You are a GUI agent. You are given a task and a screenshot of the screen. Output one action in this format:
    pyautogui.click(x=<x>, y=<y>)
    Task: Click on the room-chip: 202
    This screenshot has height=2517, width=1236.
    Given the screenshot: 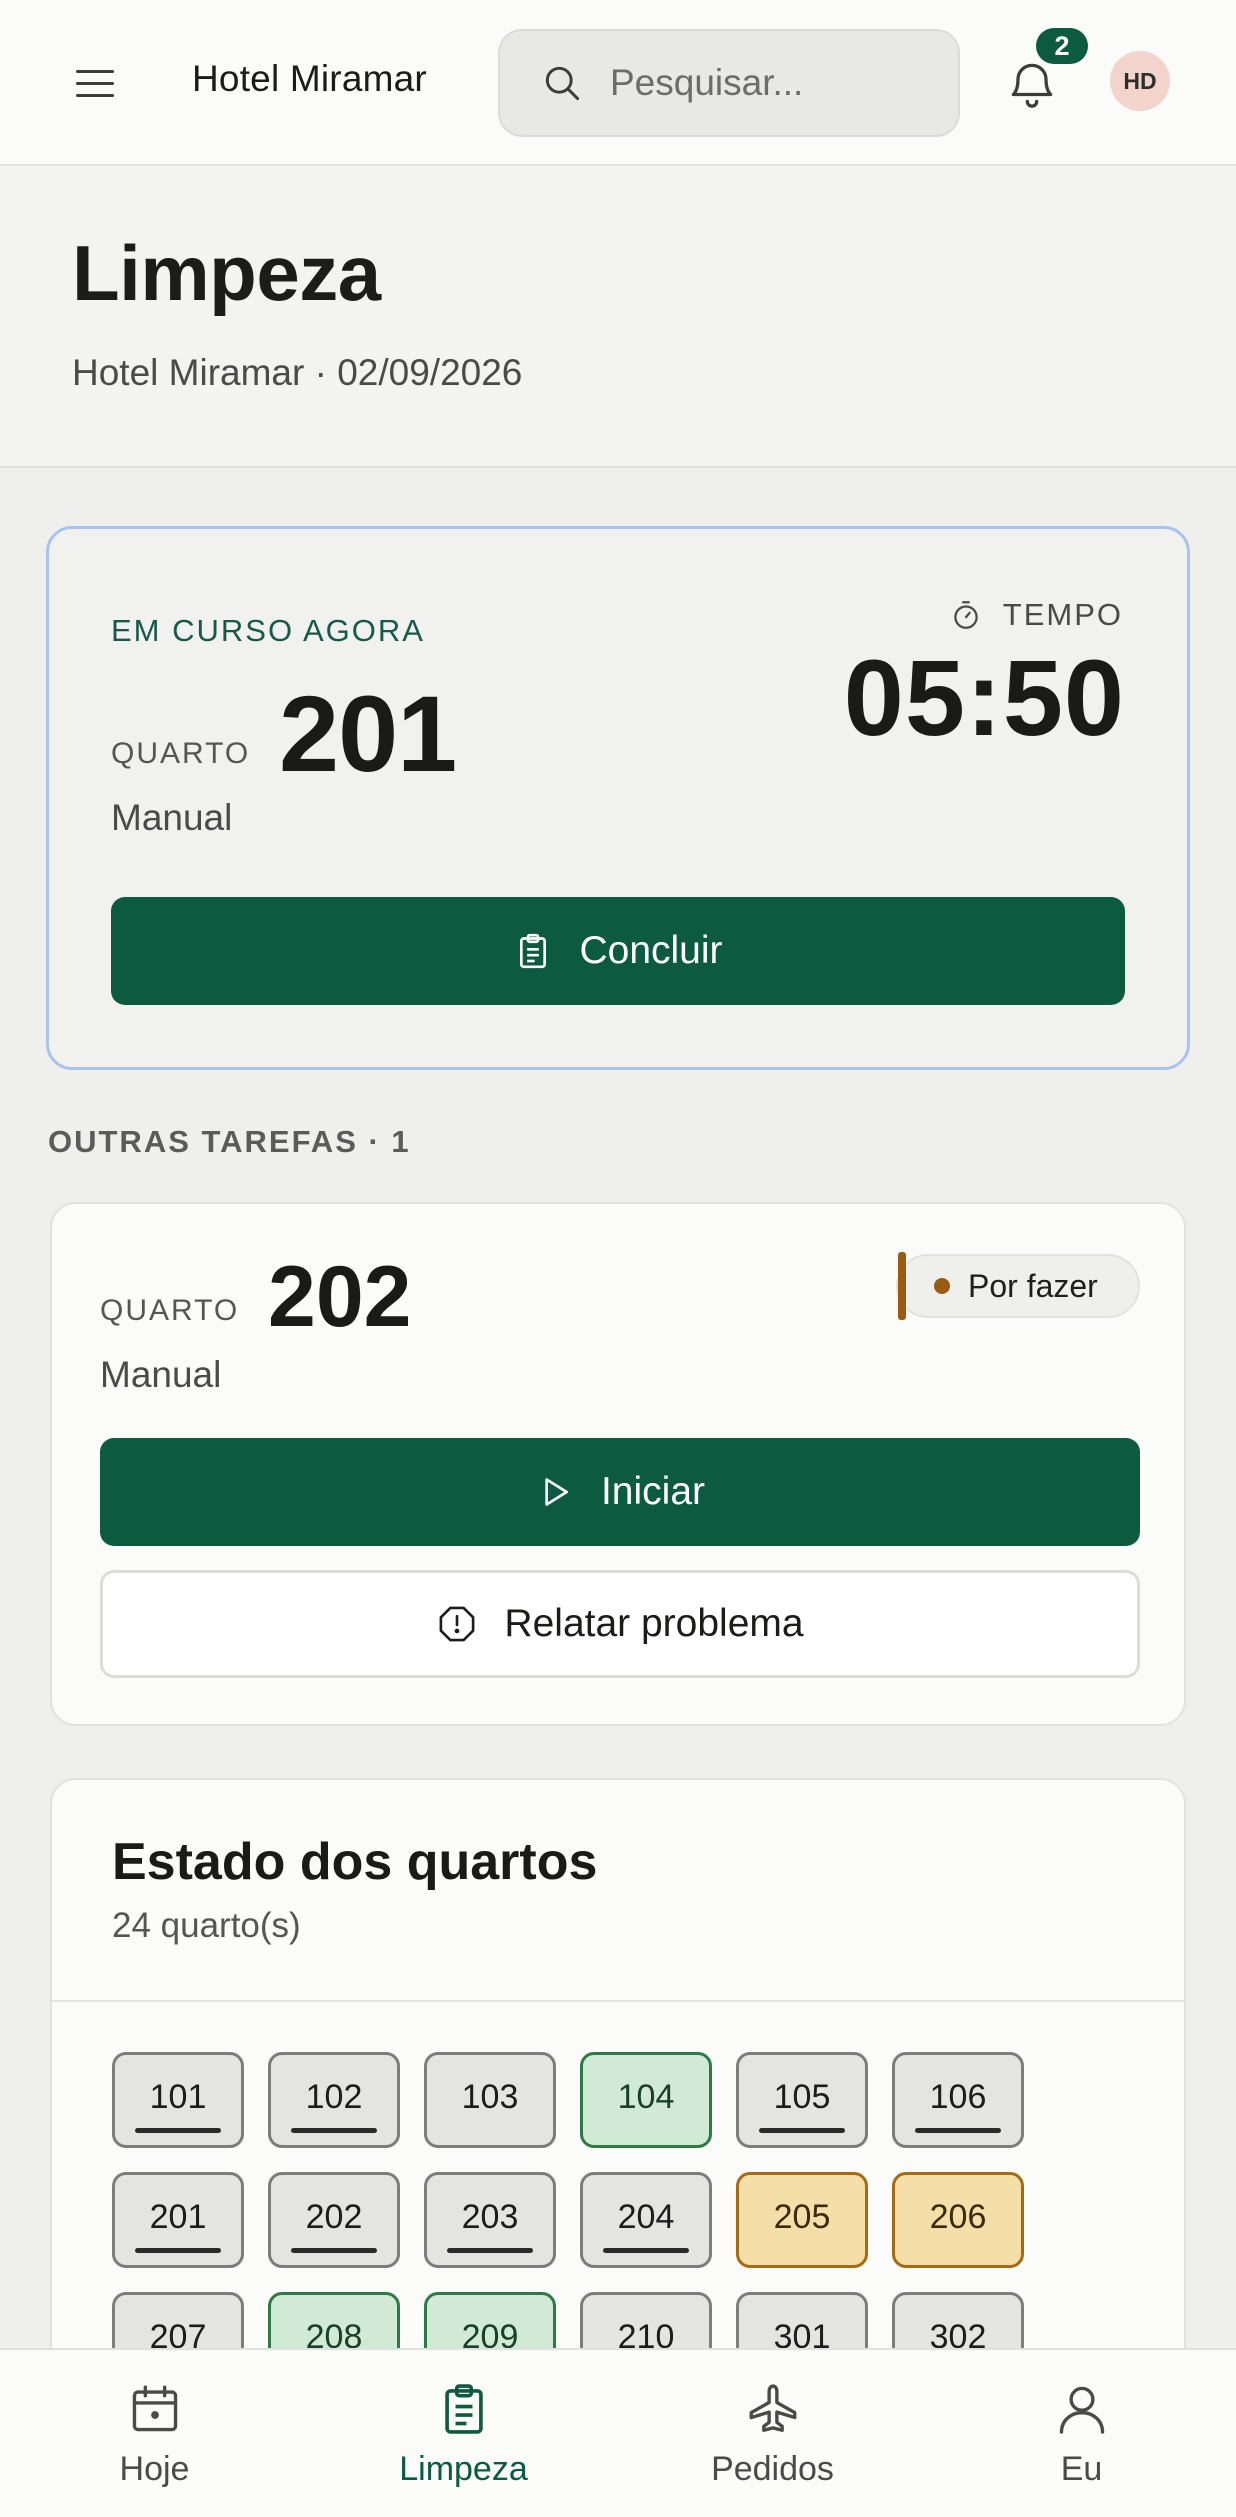 What is the action you would take?
    pyautogui.click(x=334, y=2220)
    